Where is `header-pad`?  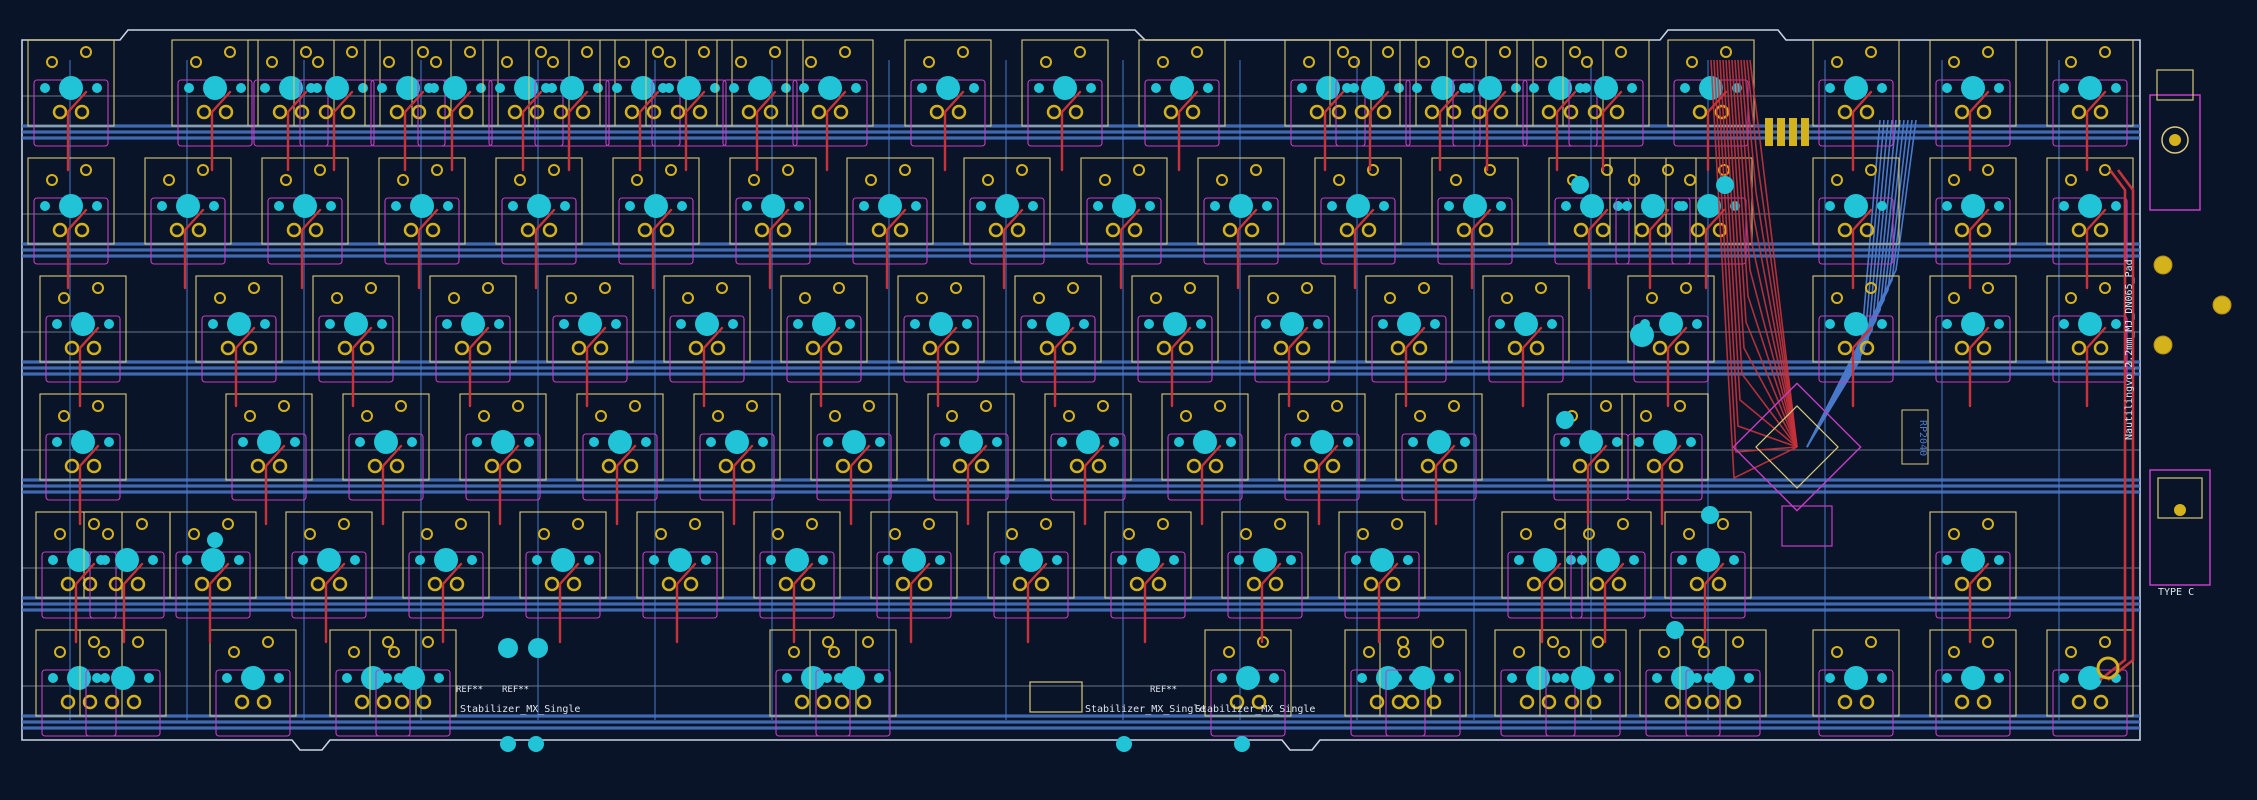 header-pad is located at coordinates (1805, 132).